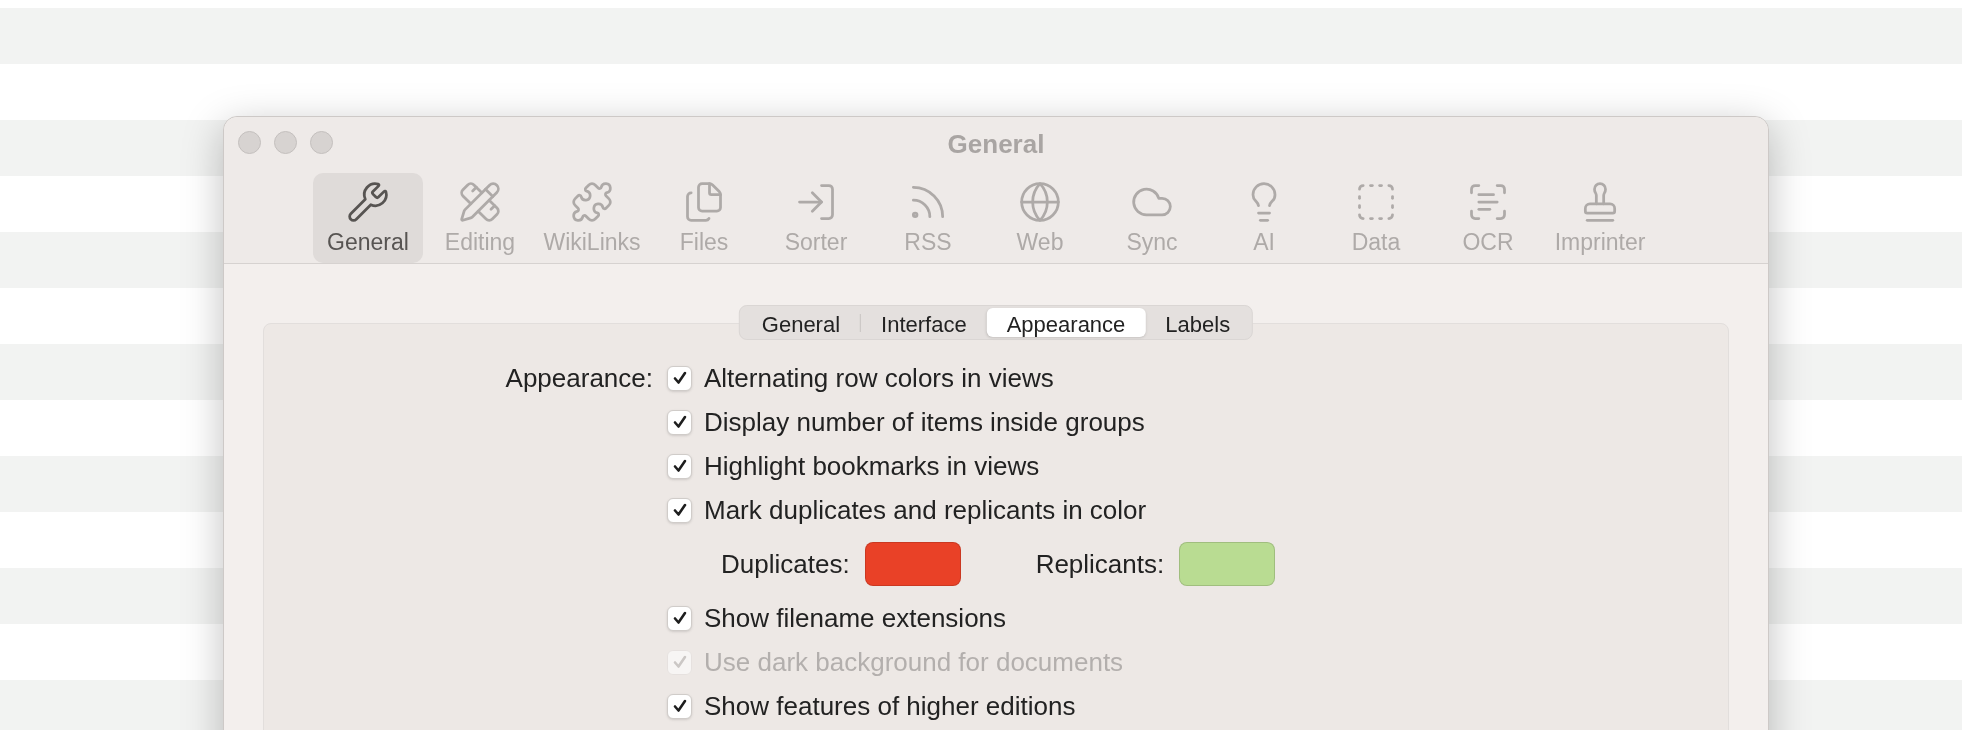 Image resolution: width=1962 pixels, height=730 pixels. What do you see at coordinates (785, 564) in the screenshot?
I see `color-label: Duplicates:` at bounding box center [785, 564].